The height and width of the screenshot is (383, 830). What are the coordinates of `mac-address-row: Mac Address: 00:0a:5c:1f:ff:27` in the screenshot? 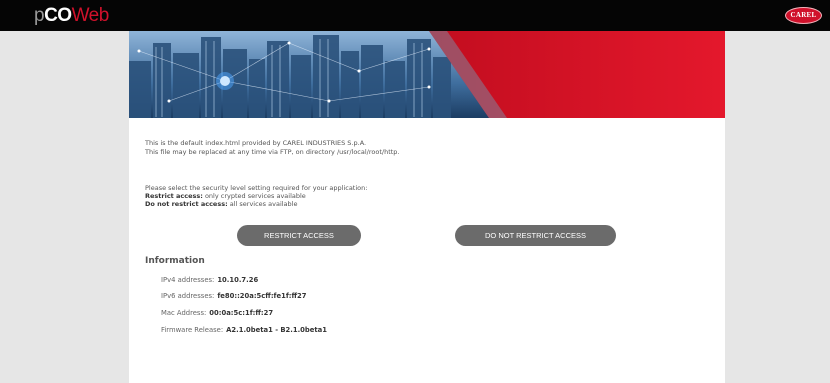 It's located at (217, 313).